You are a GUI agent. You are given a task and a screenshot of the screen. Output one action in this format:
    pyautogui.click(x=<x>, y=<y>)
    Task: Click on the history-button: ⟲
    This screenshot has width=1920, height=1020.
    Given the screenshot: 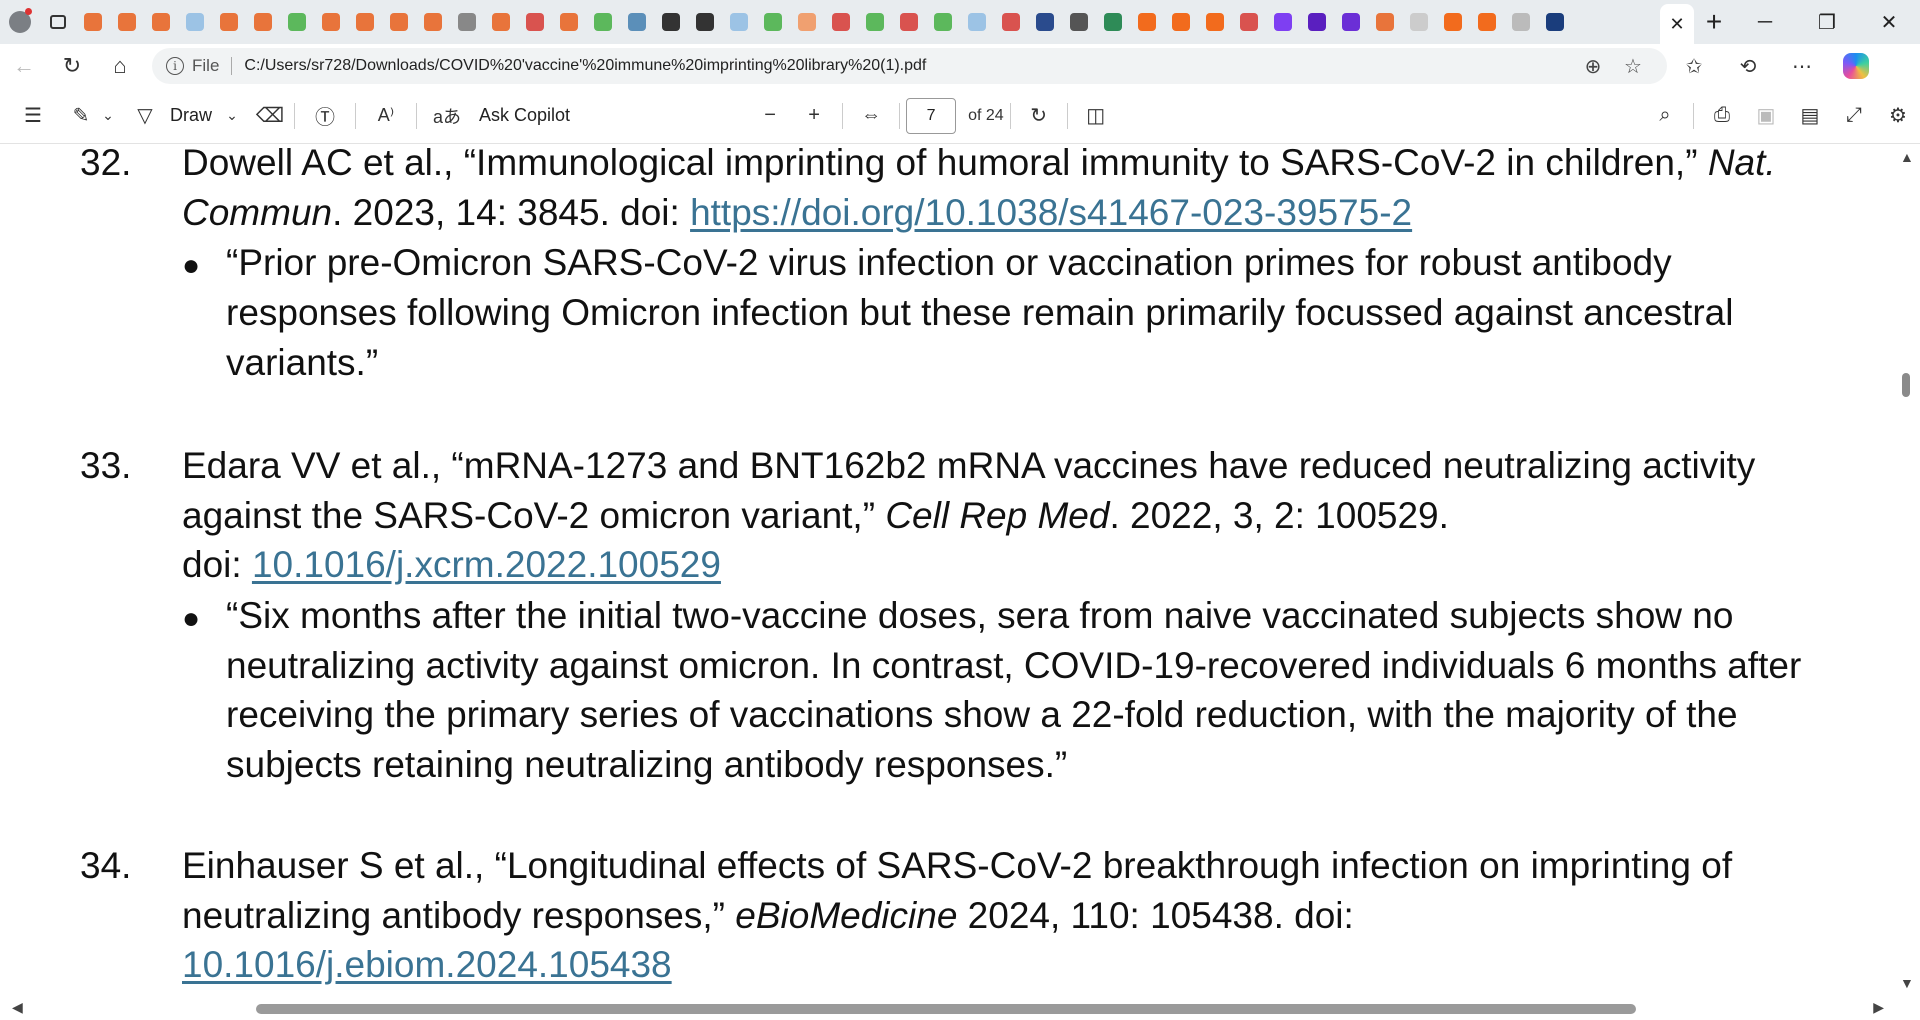 What is the action you would take?
    pyautogui.click(x=1748, y=66)
    